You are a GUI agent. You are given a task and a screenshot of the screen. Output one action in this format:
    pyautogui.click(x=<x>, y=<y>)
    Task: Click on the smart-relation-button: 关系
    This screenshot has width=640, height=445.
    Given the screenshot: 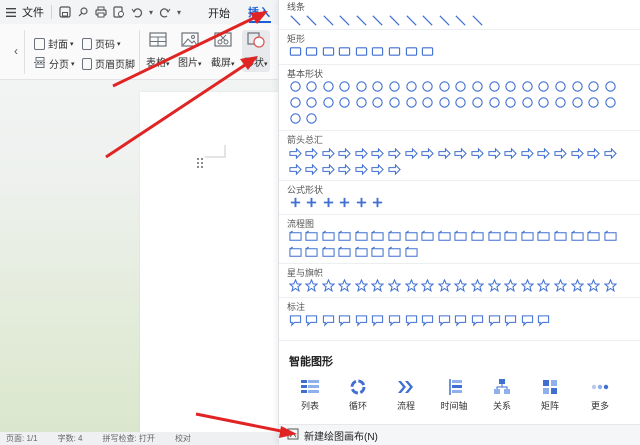 What is the action you would take?
    pyautogui.click(x=502, y=395)
    